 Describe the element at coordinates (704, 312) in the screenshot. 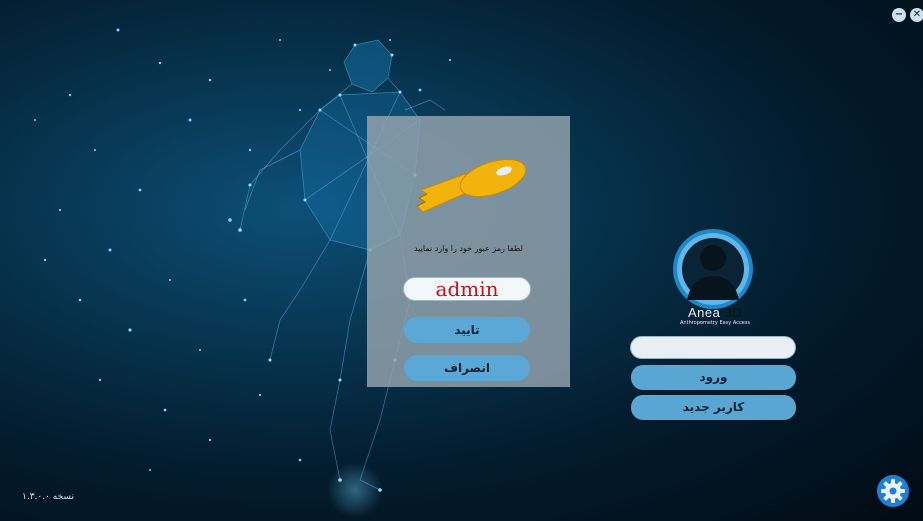

I see `brand-name-text: Anea` at that location.